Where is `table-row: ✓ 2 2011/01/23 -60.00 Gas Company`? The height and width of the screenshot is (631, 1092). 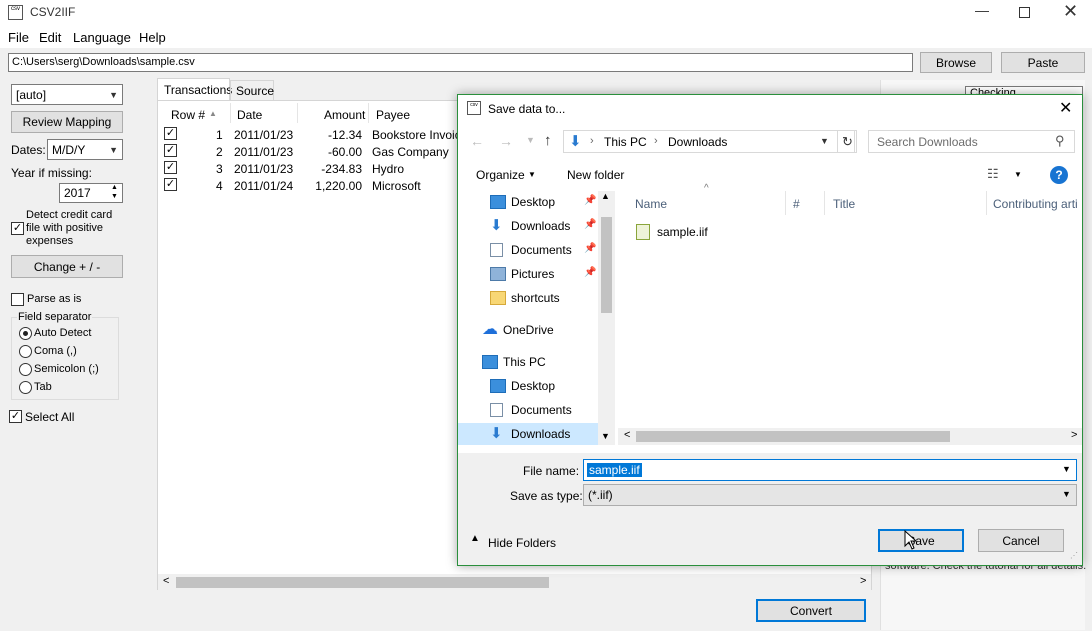
table-row: ✓ 2 2011/01/23 -60.00 Gas Company is located at coordinates (308, 151).